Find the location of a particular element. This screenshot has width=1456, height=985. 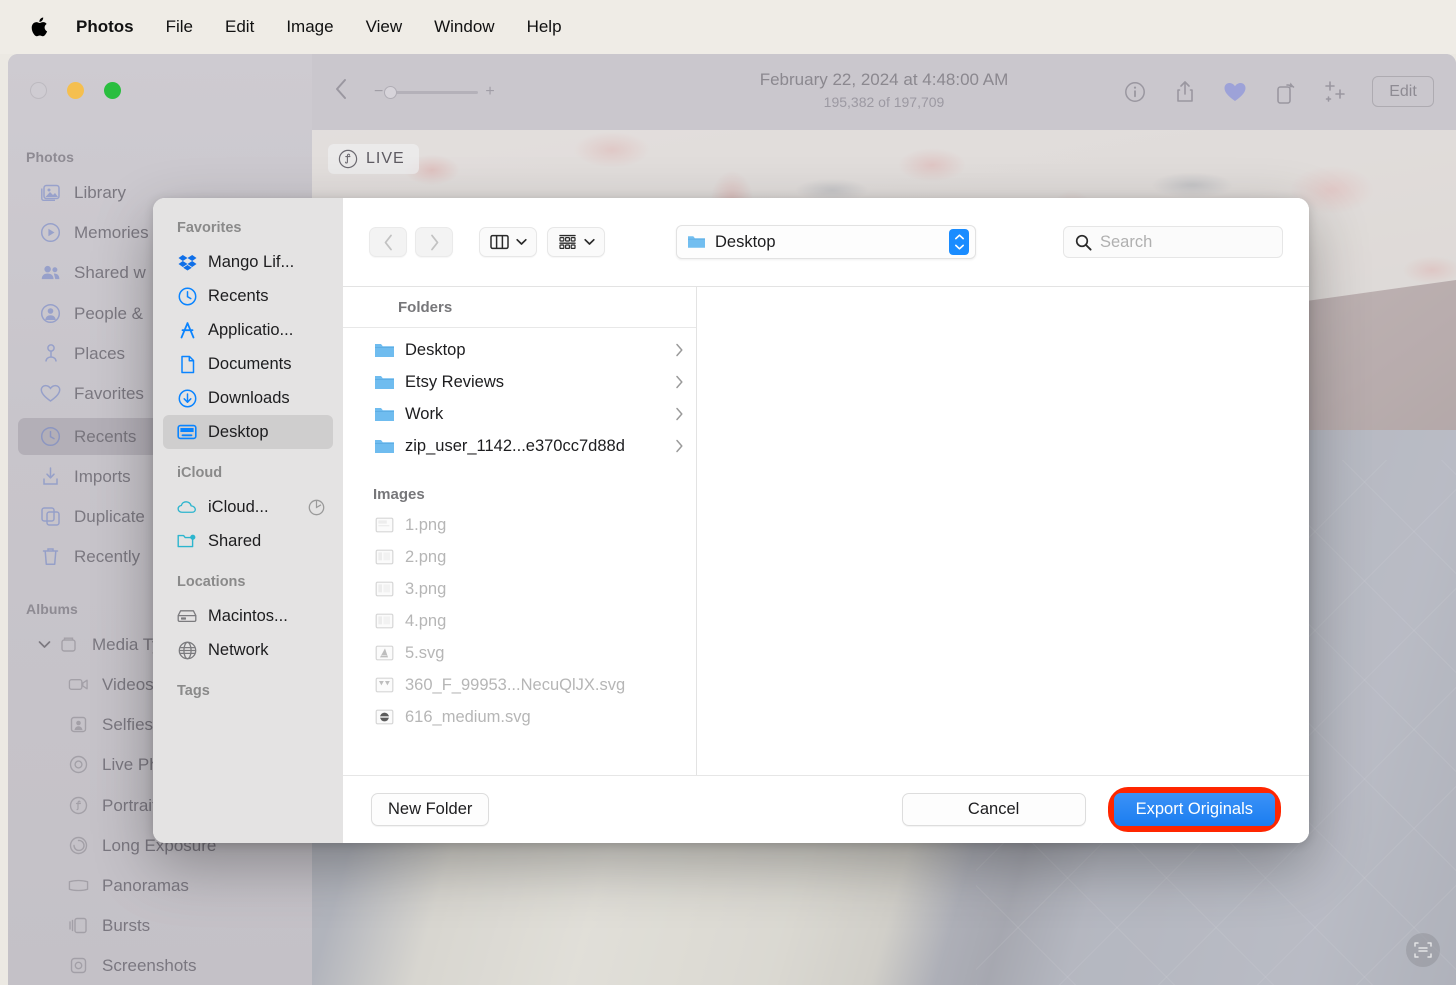

folder-row-zip-user: zip_user_1142...e370cc7d88d is located at coordinates (519, 446).